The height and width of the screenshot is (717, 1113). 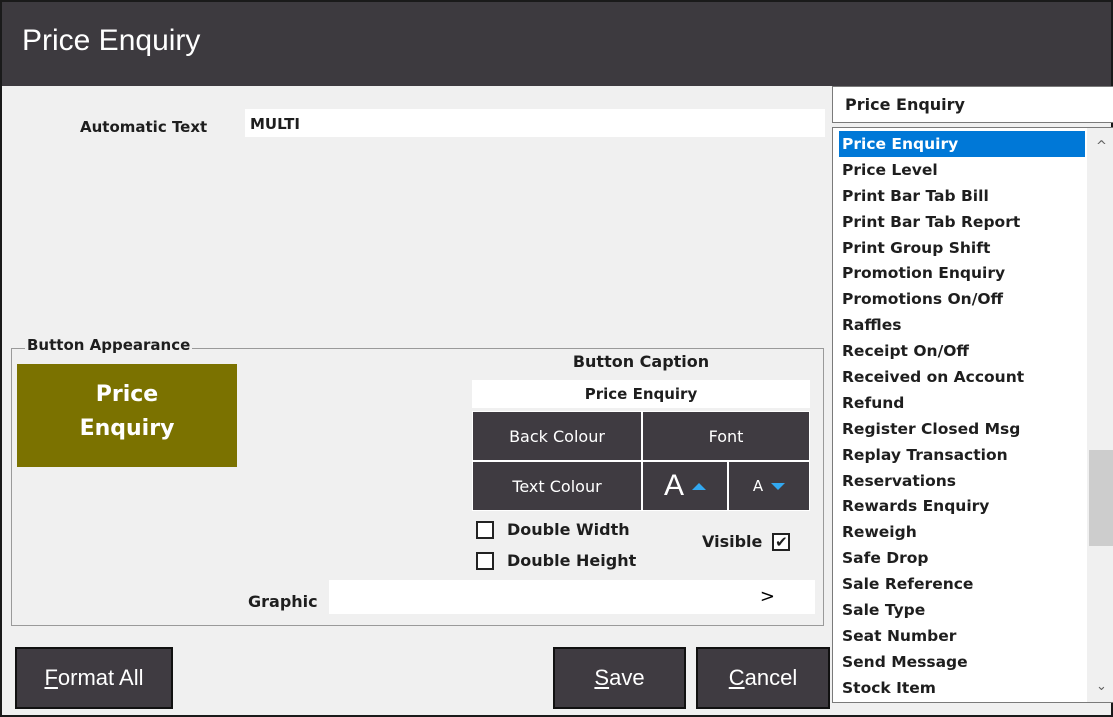 I want to click on double-width-checkbox, so click(x=485, y=529).